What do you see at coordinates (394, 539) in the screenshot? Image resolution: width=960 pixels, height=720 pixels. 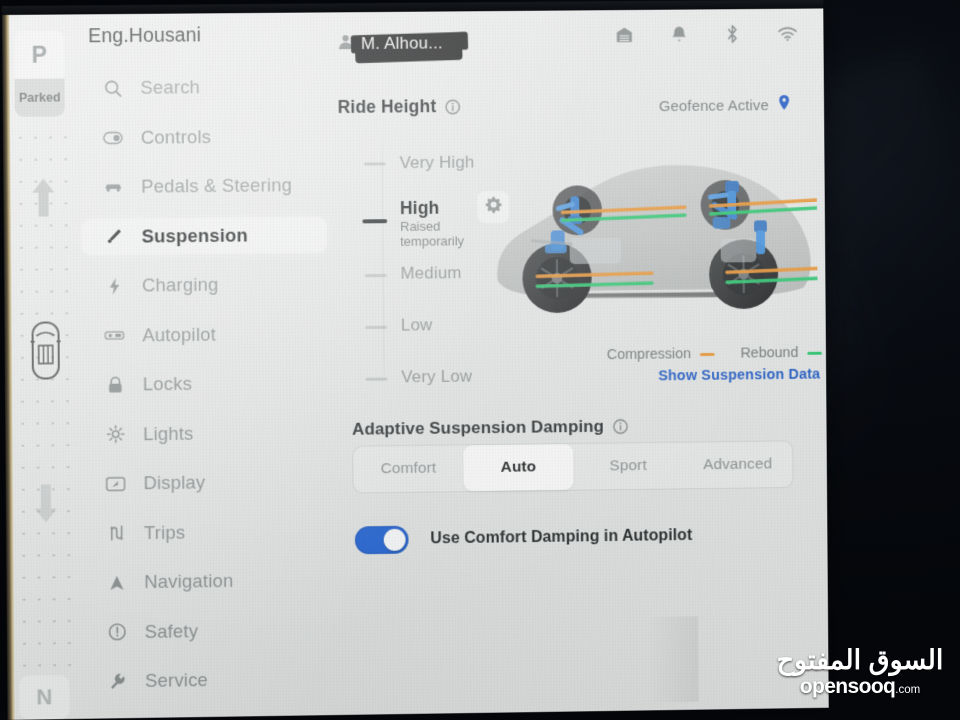 I see `toggle-knob` at bounding box center [394, 539].